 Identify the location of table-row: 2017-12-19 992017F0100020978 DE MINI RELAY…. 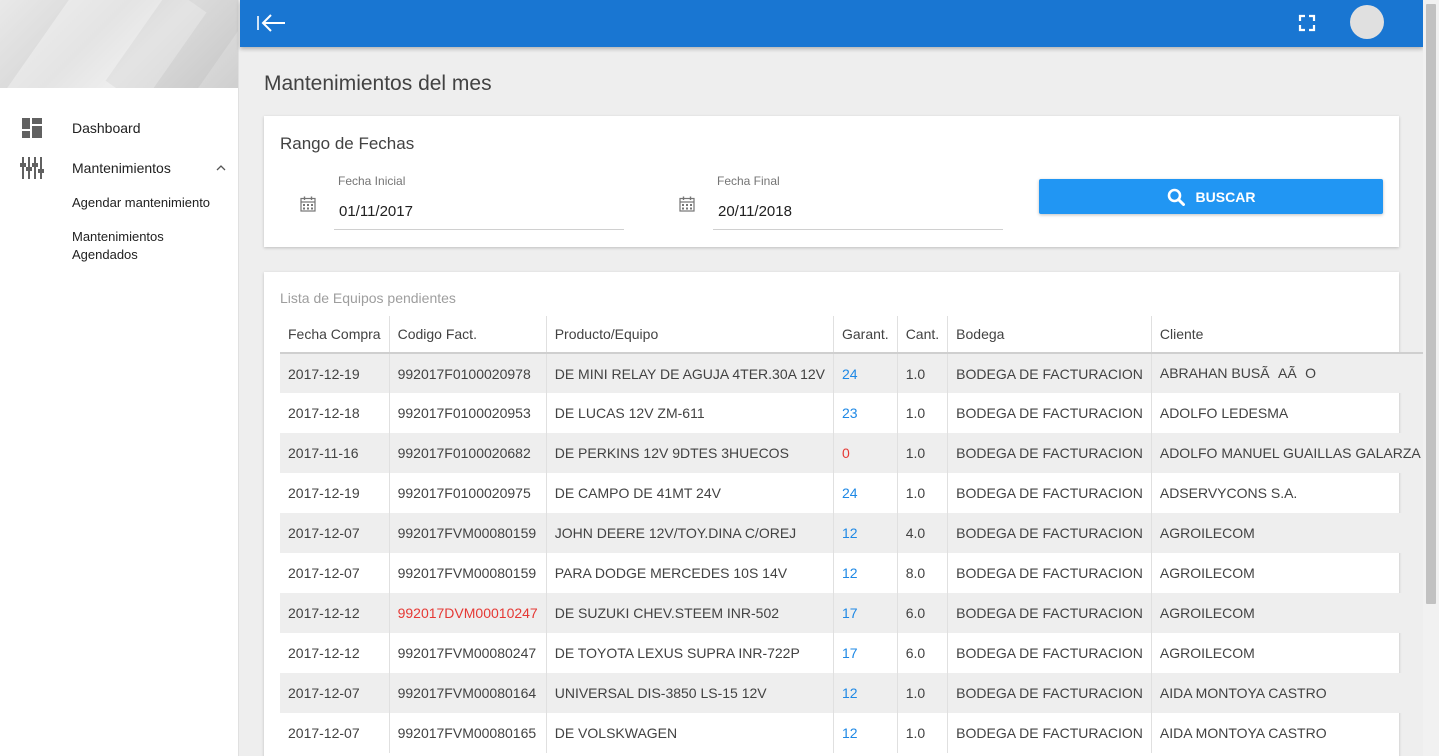
(854, 373).